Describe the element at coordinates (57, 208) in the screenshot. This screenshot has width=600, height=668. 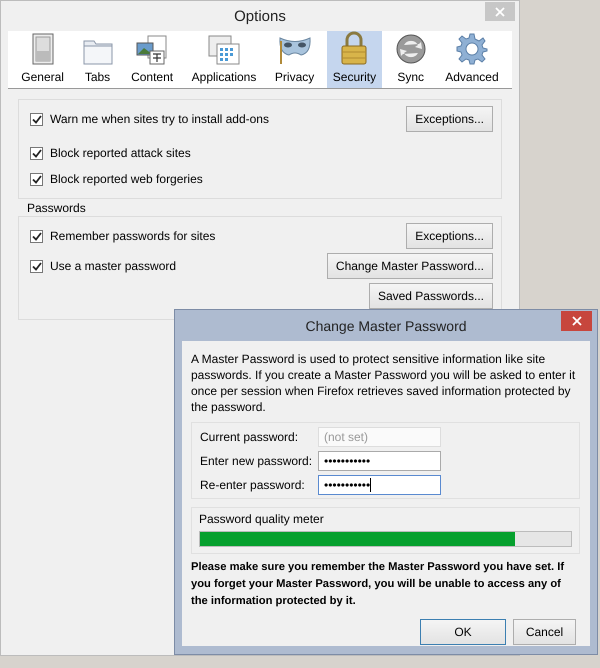
I see `group-title: Passwords` at that location.